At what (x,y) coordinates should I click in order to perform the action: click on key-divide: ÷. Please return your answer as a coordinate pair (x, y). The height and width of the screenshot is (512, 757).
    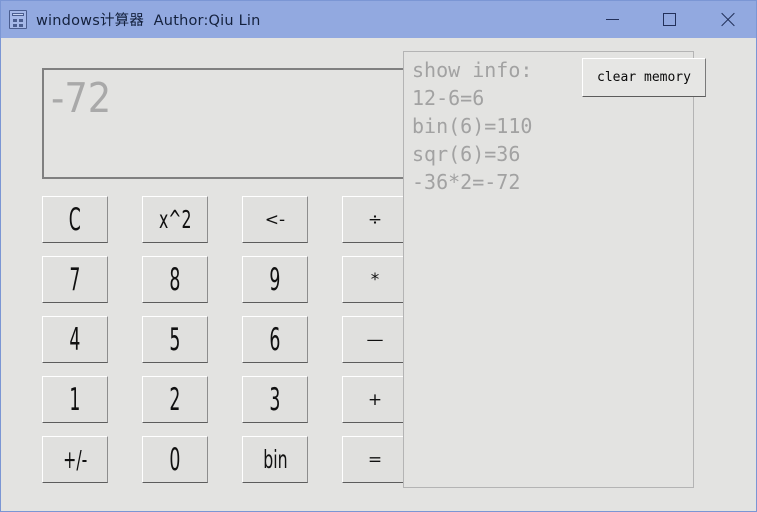
    Looking at the image, I should click on (375, 219).